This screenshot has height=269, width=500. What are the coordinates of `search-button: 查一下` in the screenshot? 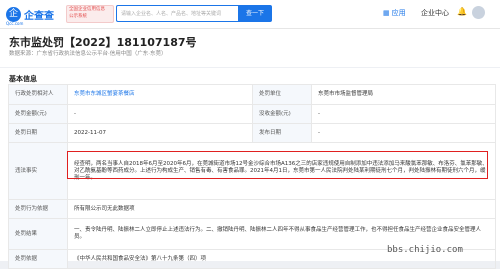 It's located at (255, 13).